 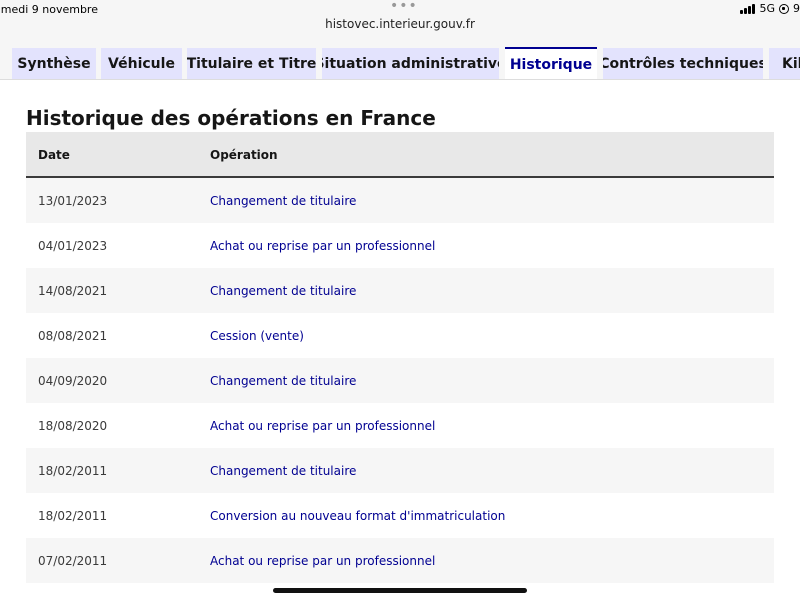 What do you see at coordinates (73, 561) in the screenshot?
I see `row-date: 07/02/2011` at bounding box center [73, 561].